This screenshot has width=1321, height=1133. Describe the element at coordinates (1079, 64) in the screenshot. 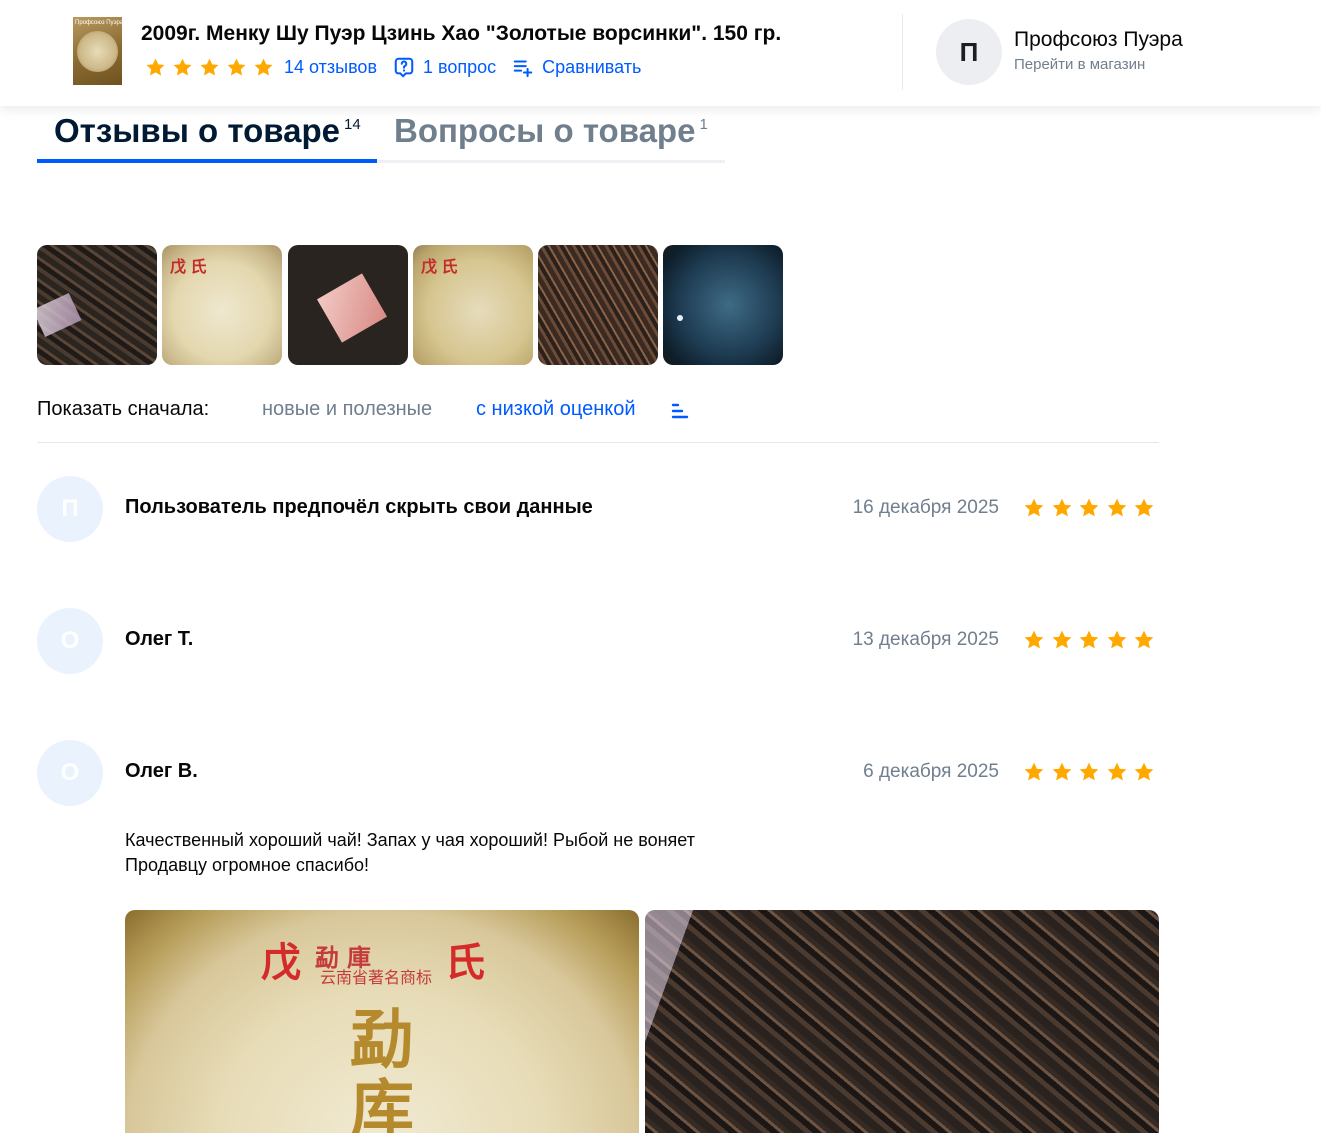

I see `go-to-store-link: Перейти в магазин` at that location.